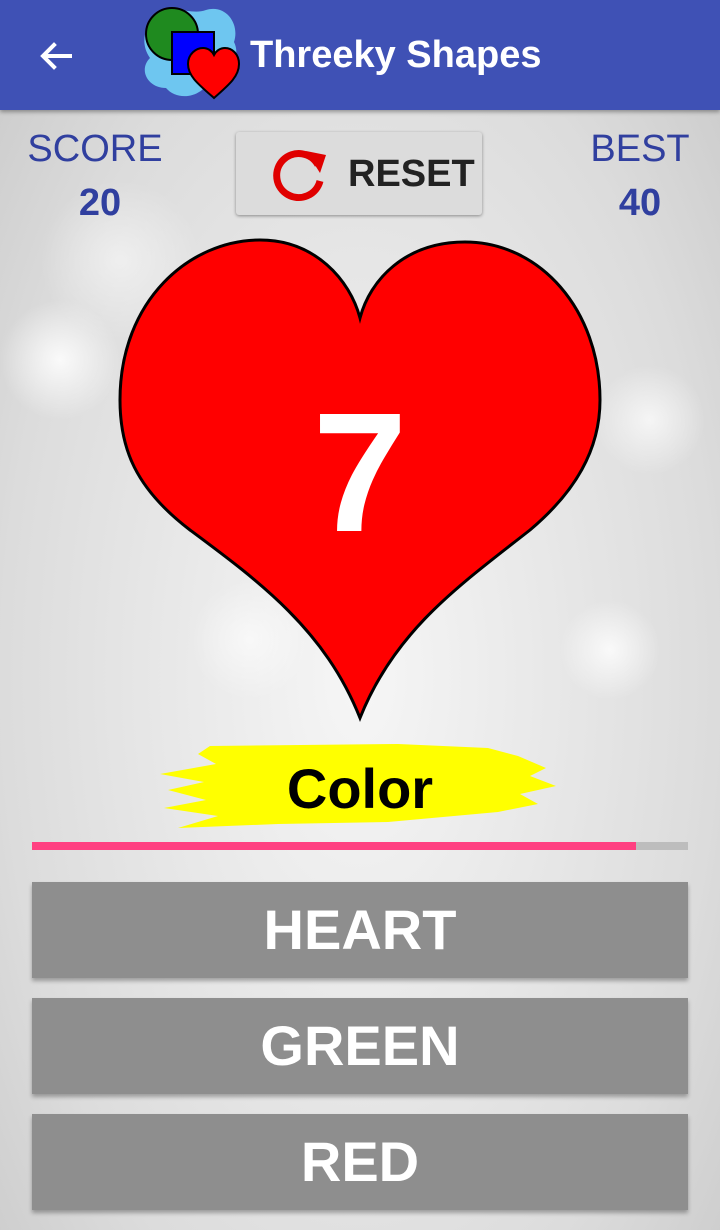 The height and width of the screenshot is (1230, 720). Describe the element at coordinates (640, 149) in the screenshot. I see `best-label: BEST` at that location.